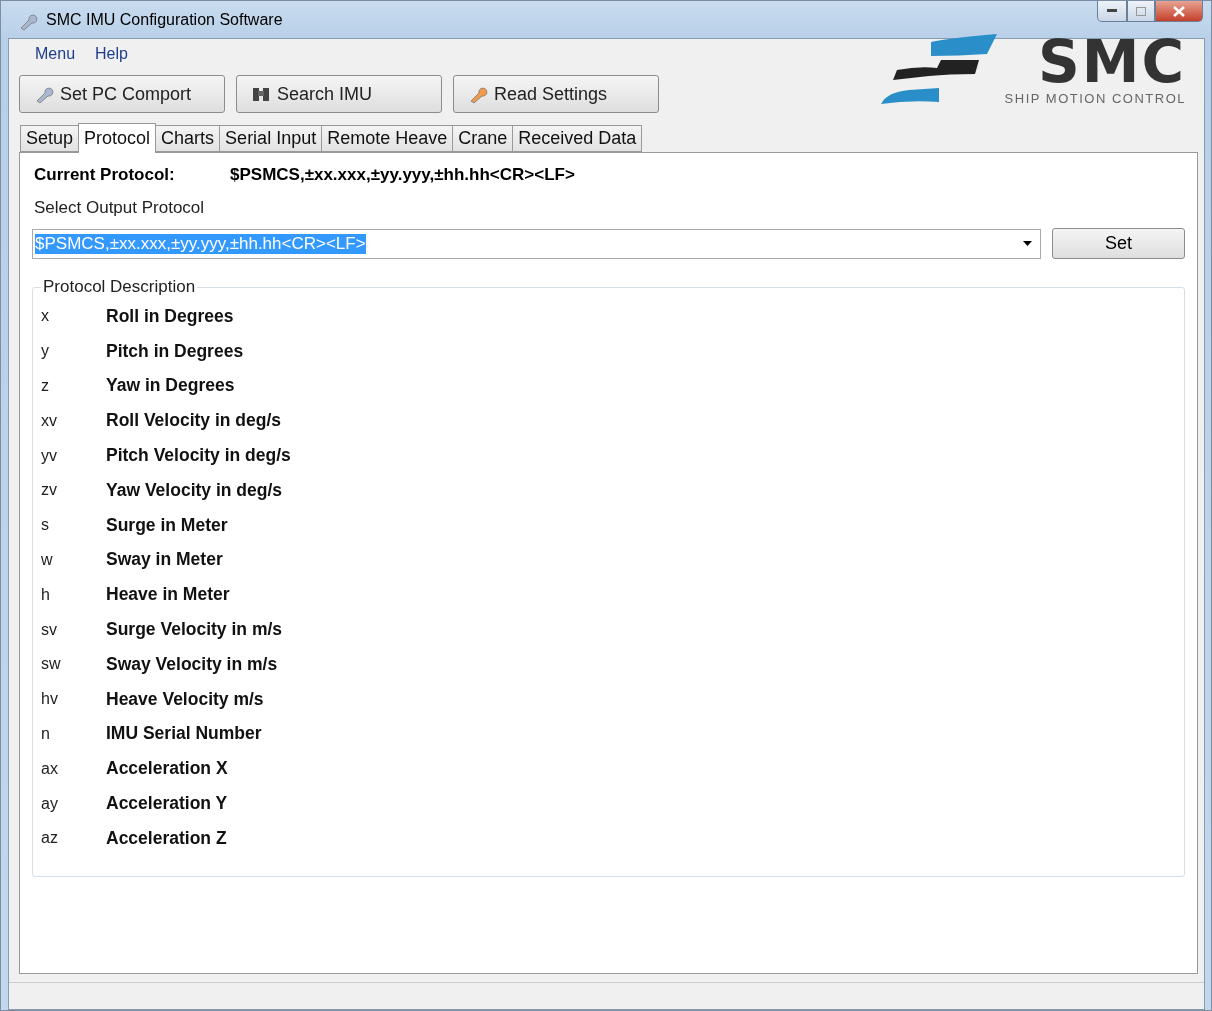 Image resolution: width=1212 pixels, height=1011 pixels. Describe the element at coordinates (45, 386) in the screenshot. I see `field-symbol: z` at that location.